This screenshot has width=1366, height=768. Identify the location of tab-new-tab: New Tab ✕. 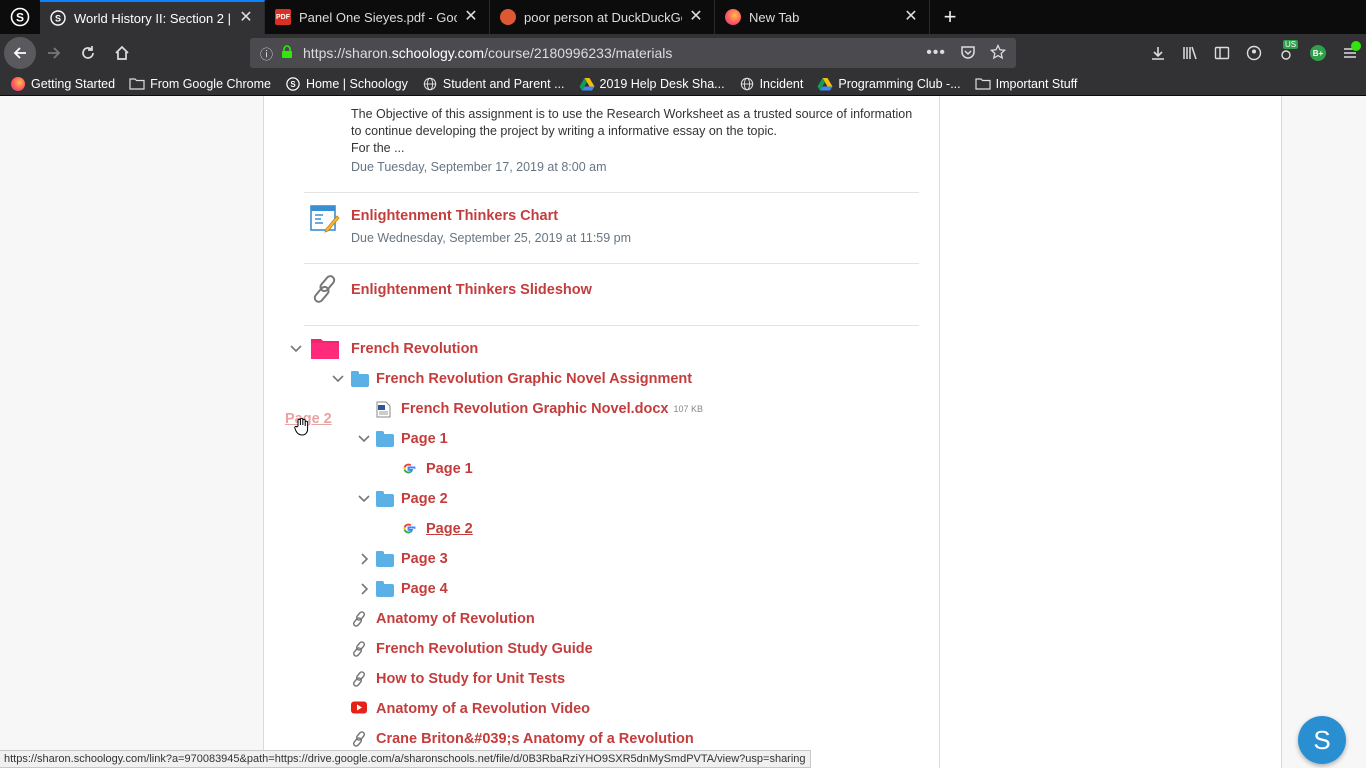
(822, 17).